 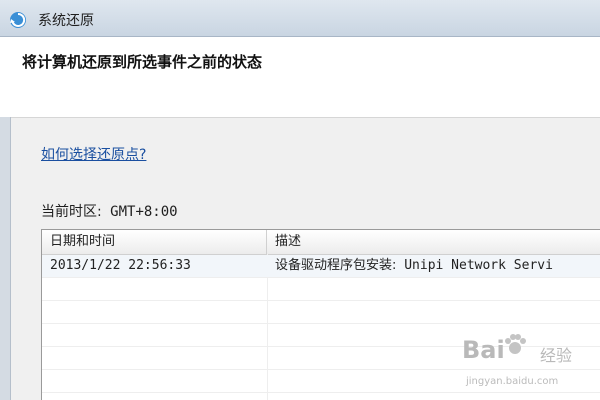 What do you see at coordinates (142, 62) in the screenshot?
I see `page-title: 将计算机还原到所选事件之前的状态` at bounding box center [142, 62].